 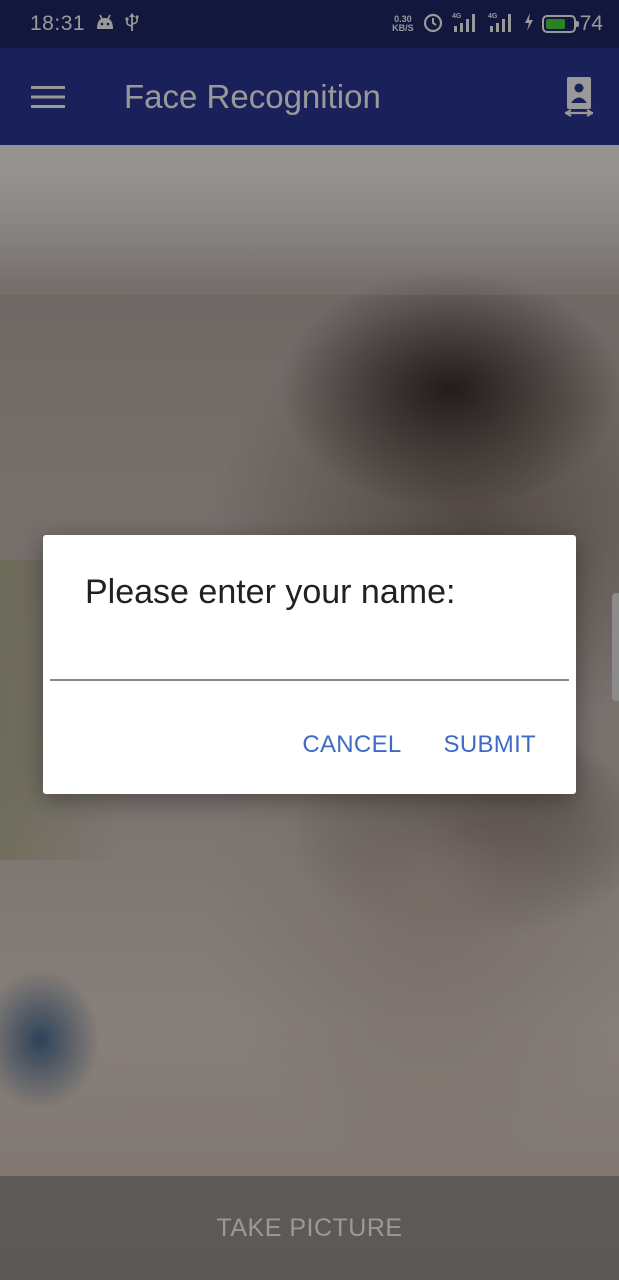 What do you see at coordinates (490, 745) in the screenshot?
I see `submit-button: SUBMIT` at bounding box center [490, 745].